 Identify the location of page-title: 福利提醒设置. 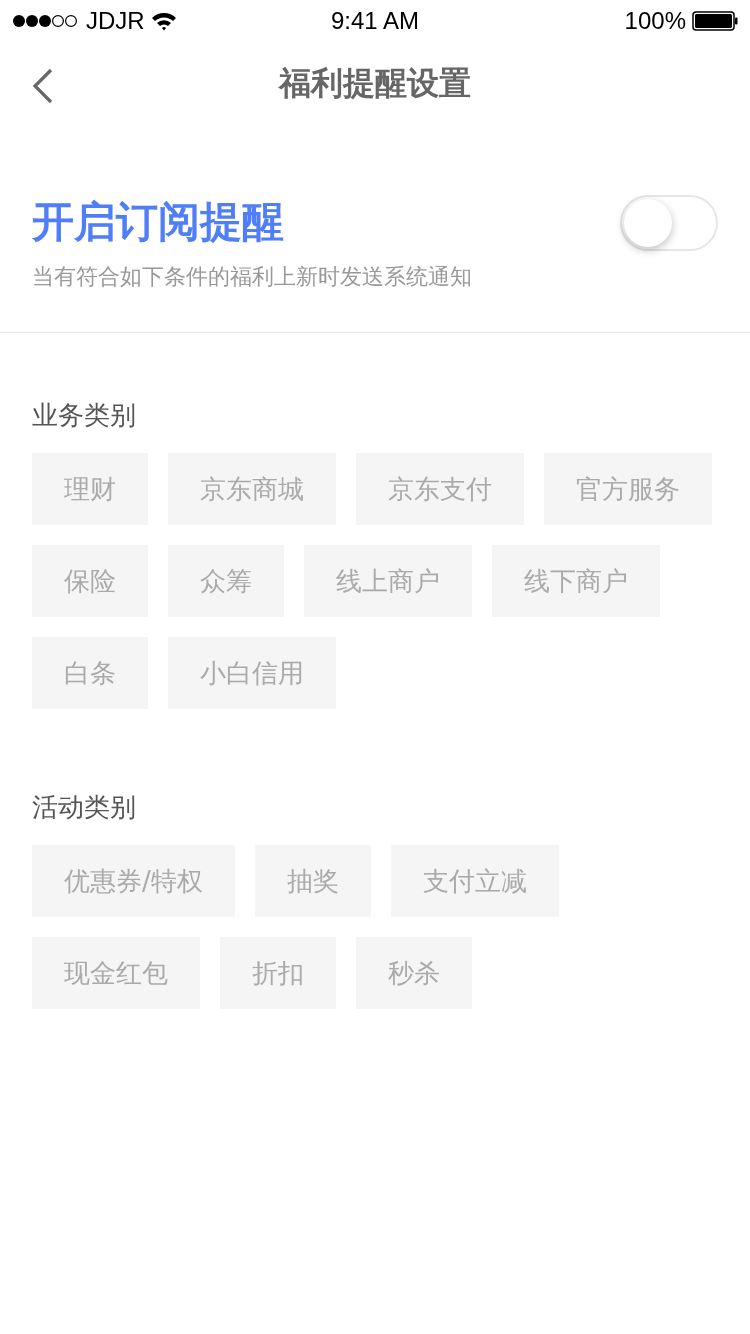
(375, 83).